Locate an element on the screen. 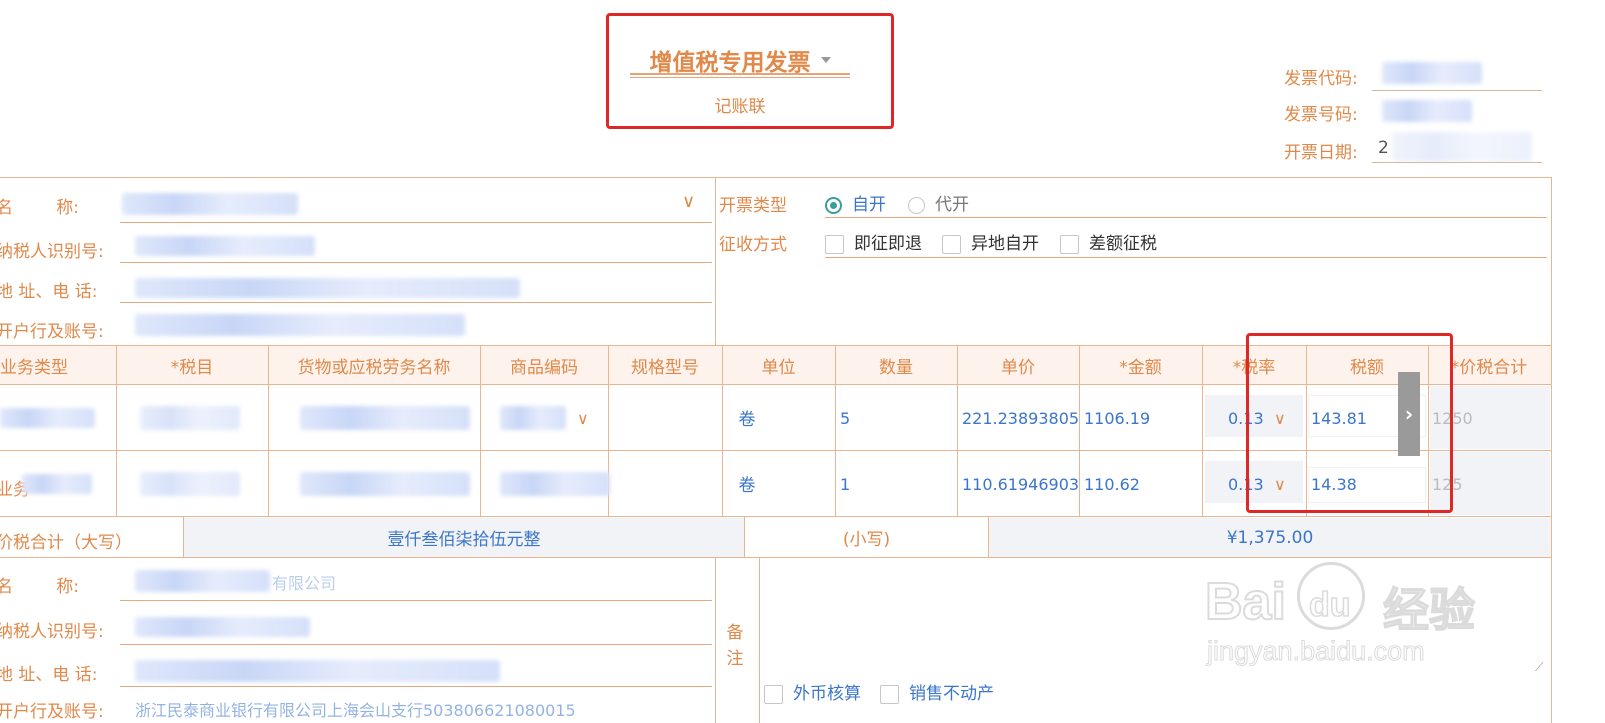 The image size is (1605, 723). invoice-date-value: 2 is located at coordinates (1383, 148).